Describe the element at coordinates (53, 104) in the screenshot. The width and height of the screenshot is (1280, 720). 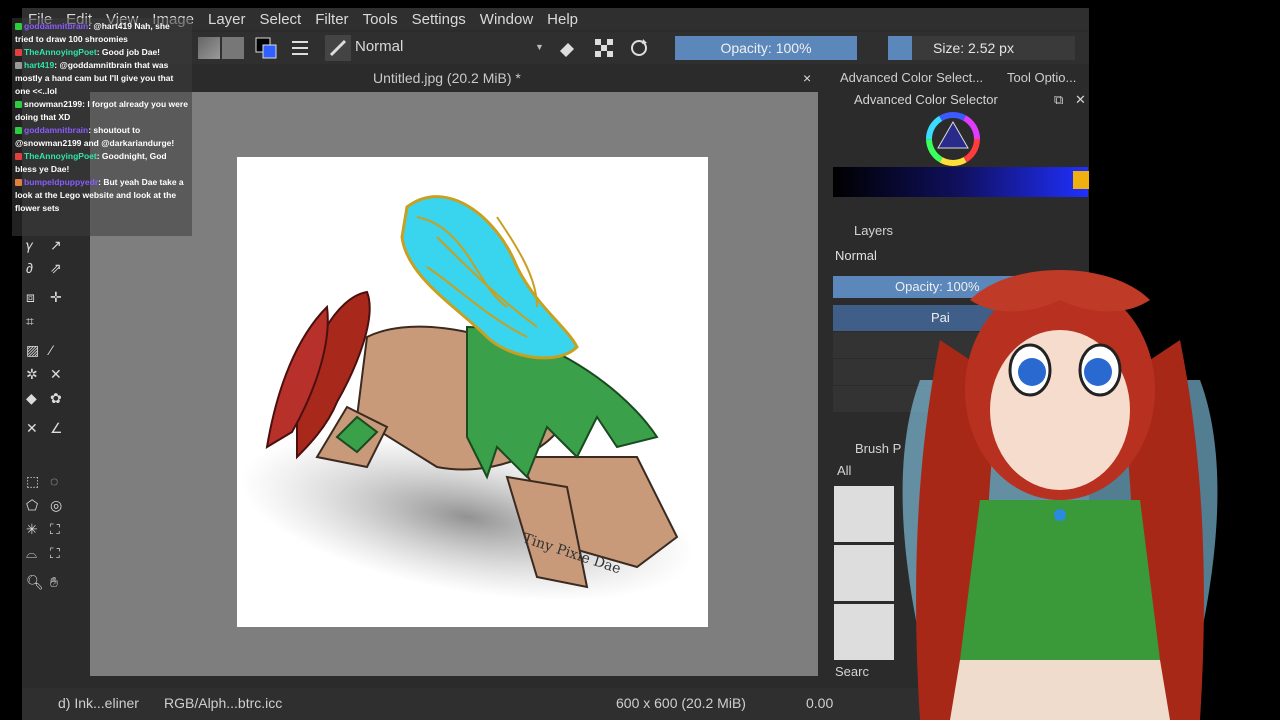
I see `chat-username: snowman2199` at that location.